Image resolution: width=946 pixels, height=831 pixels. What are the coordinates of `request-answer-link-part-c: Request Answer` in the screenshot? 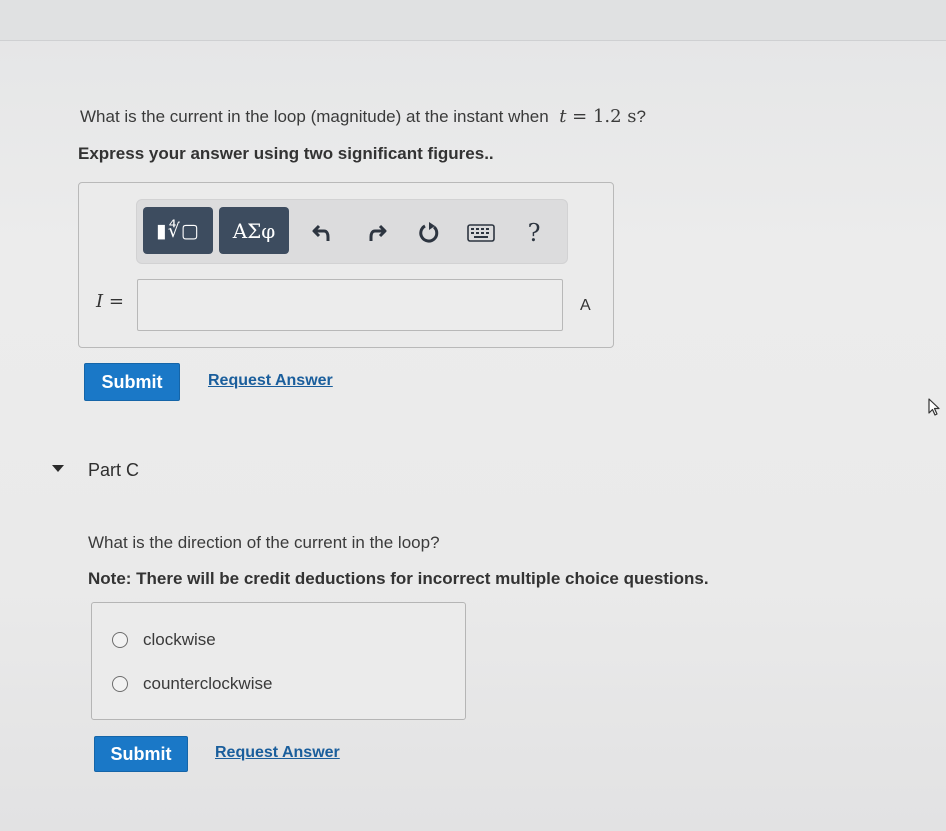 It's located at (277, 753).